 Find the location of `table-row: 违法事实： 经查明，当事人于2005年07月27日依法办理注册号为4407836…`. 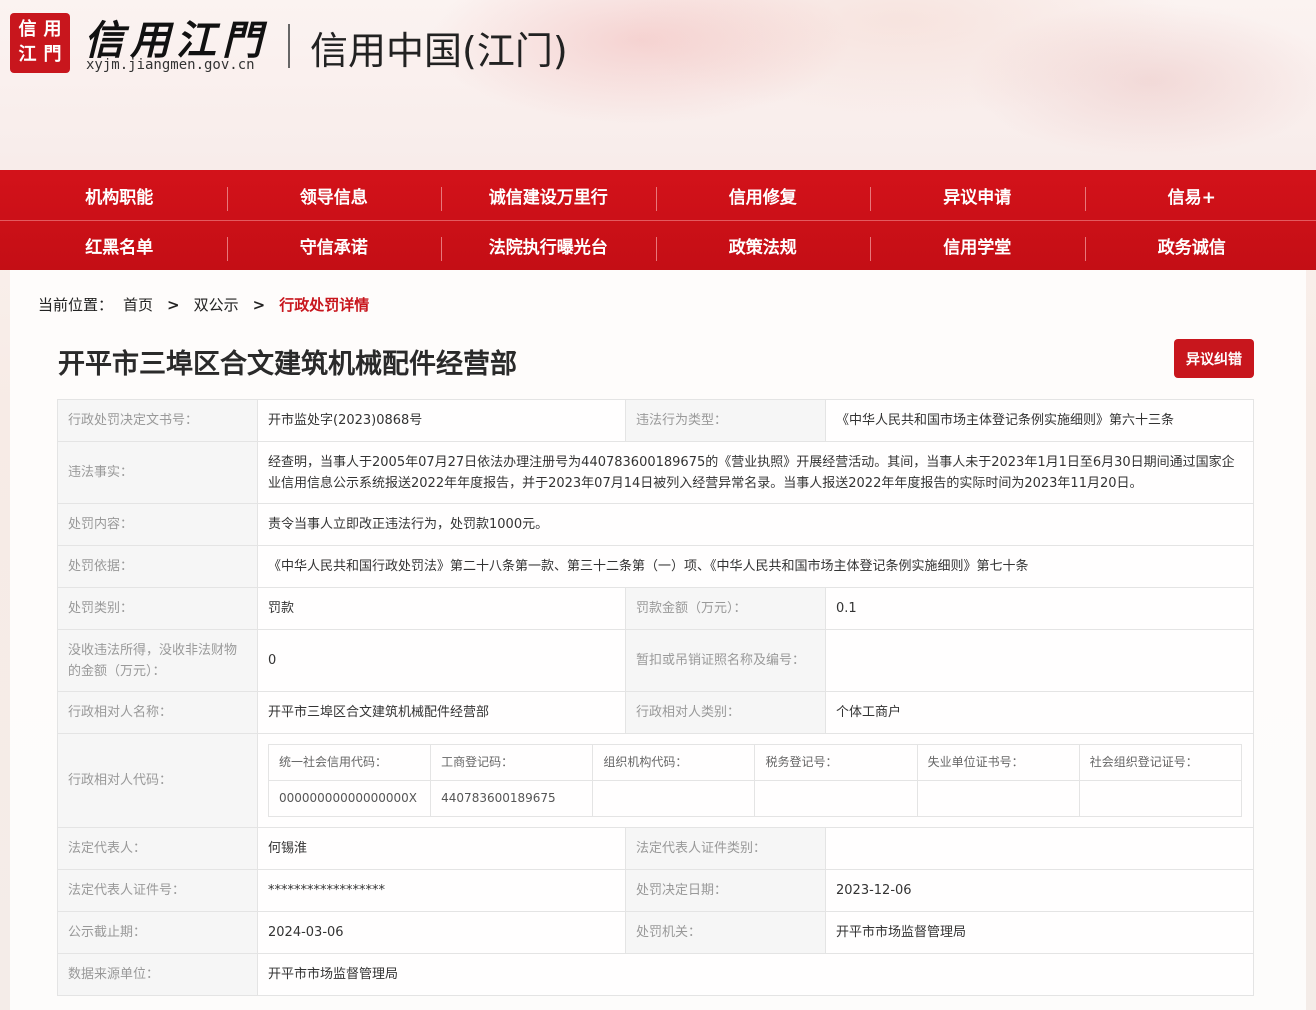

table-row: 违法事实： 经查明，当事人于2005年07月27日依法办理注册号为4407836… is located at coordinates (655, 472).